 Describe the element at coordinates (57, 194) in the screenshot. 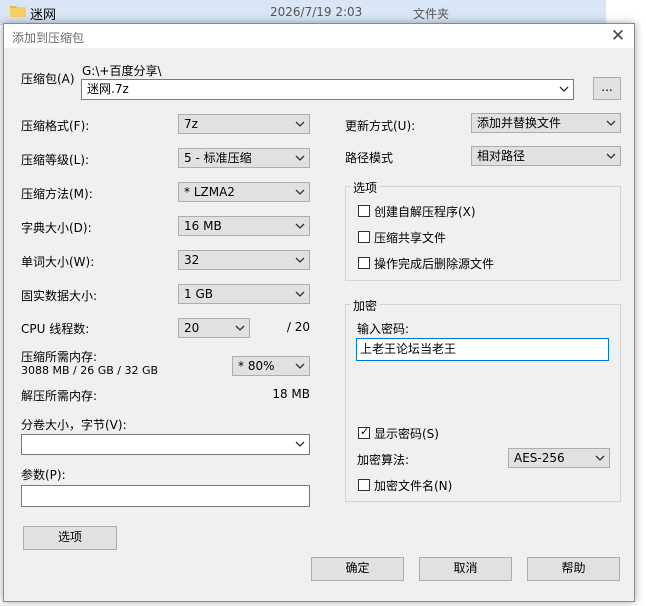

I see `method-label: 压缩方法(M):` at that location.